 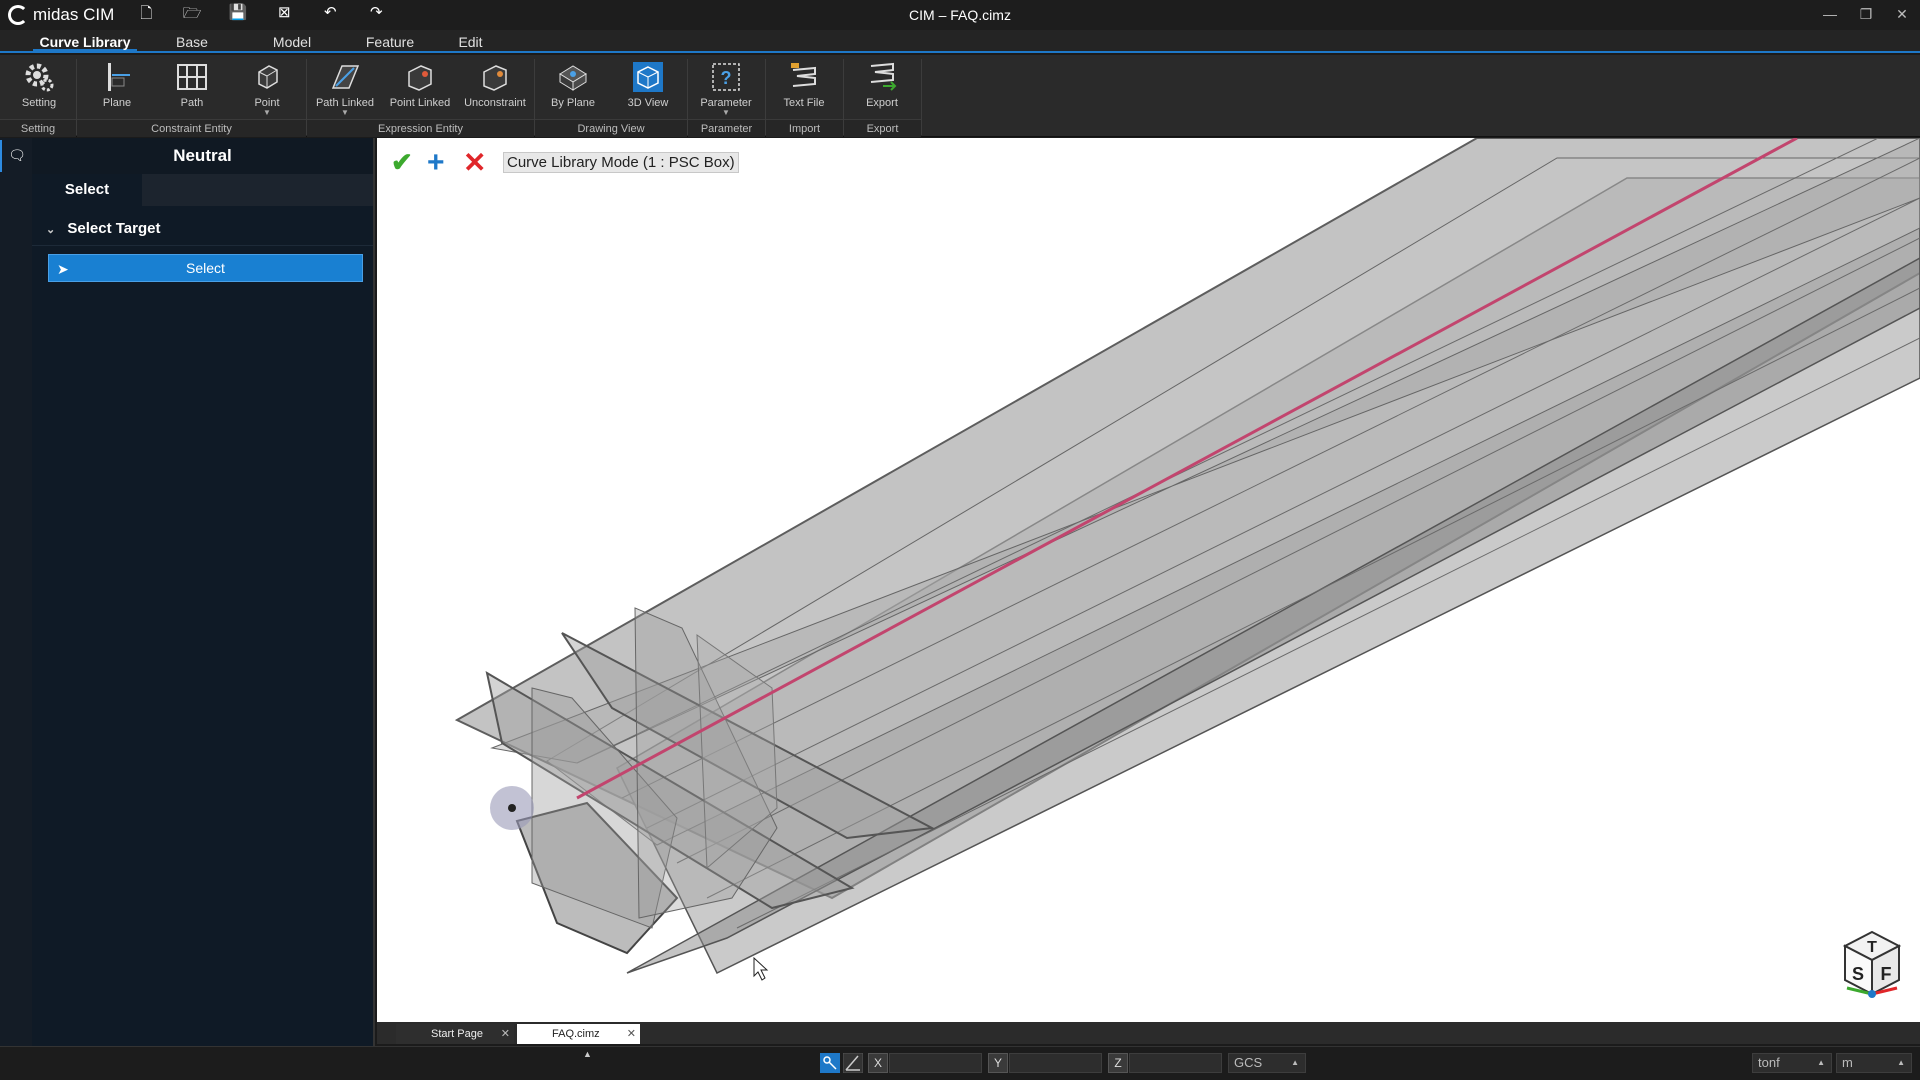 What do you see at coordinates (1874, 1063) in the screenshot?
I see `length-unit-select: m ▲` at bounding box center [1874, 1063].